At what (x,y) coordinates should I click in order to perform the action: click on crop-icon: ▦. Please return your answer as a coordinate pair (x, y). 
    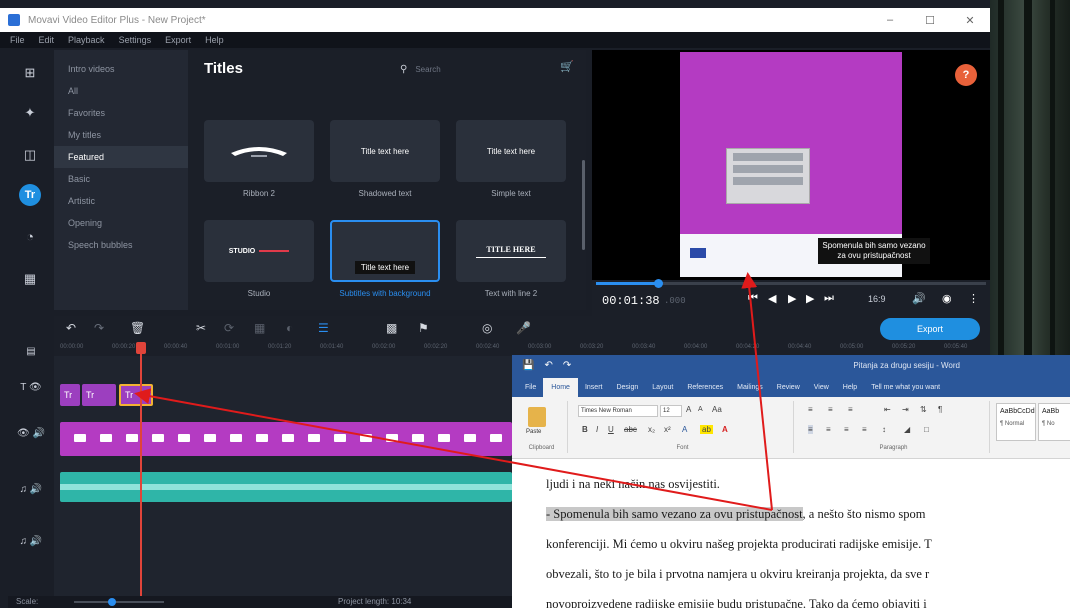
    Looking at the image, I should click on (259, 328).